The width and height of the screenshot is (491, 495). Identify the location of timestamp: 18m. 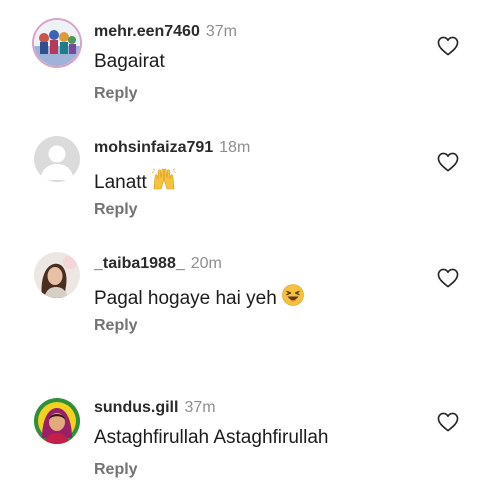
(235, 147).